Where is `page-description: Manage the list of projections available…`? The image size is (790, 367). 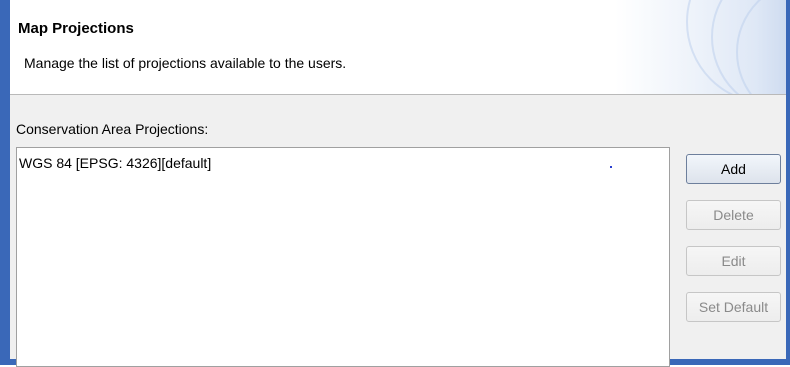
page-description: Manage the list of projections available… is located at coordinates (185, 63).